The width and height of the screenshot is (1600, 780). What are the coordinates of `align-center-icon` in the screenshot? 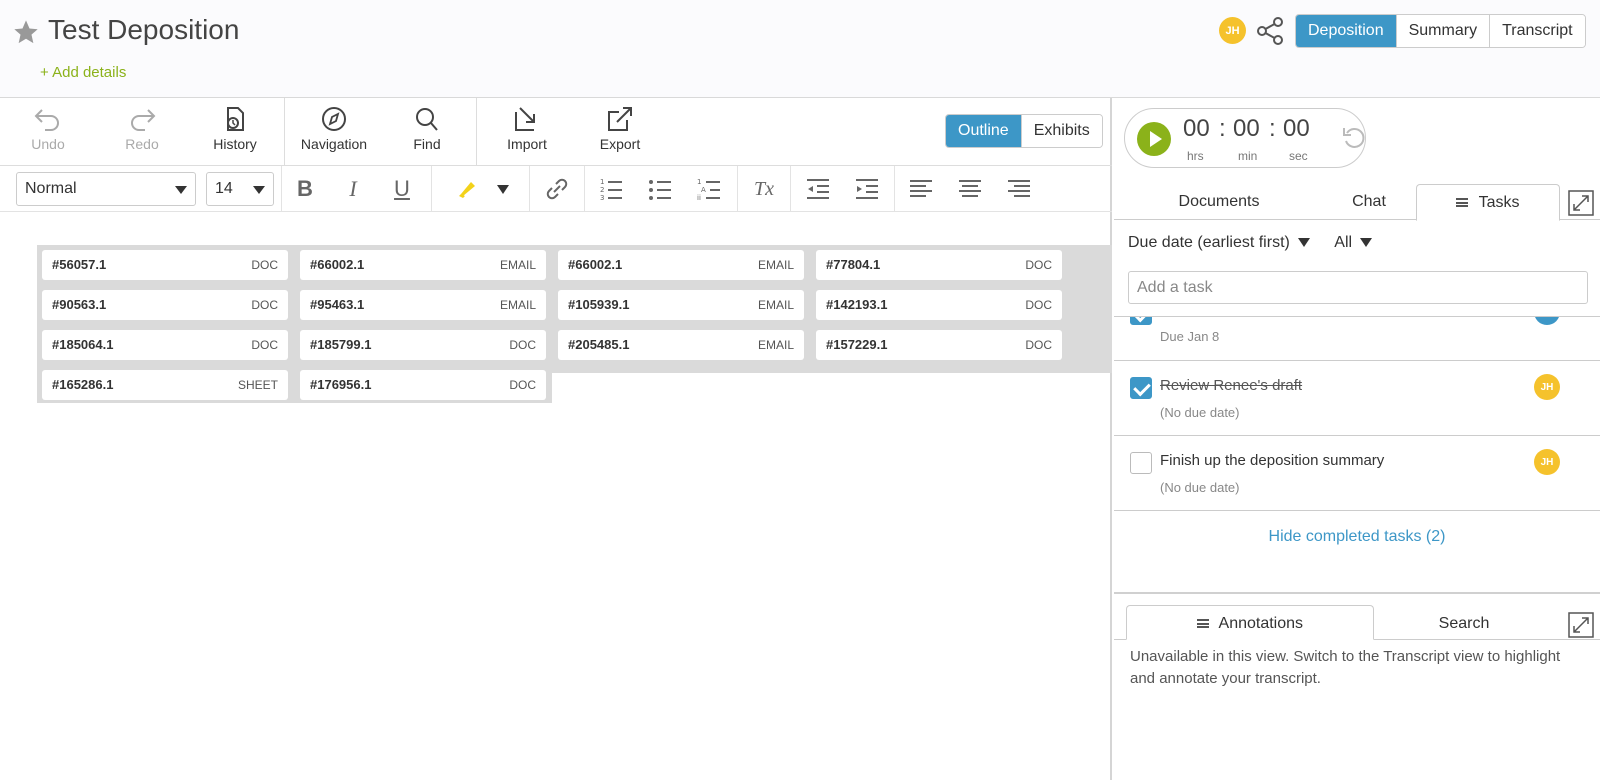 It's located at (970, 188).